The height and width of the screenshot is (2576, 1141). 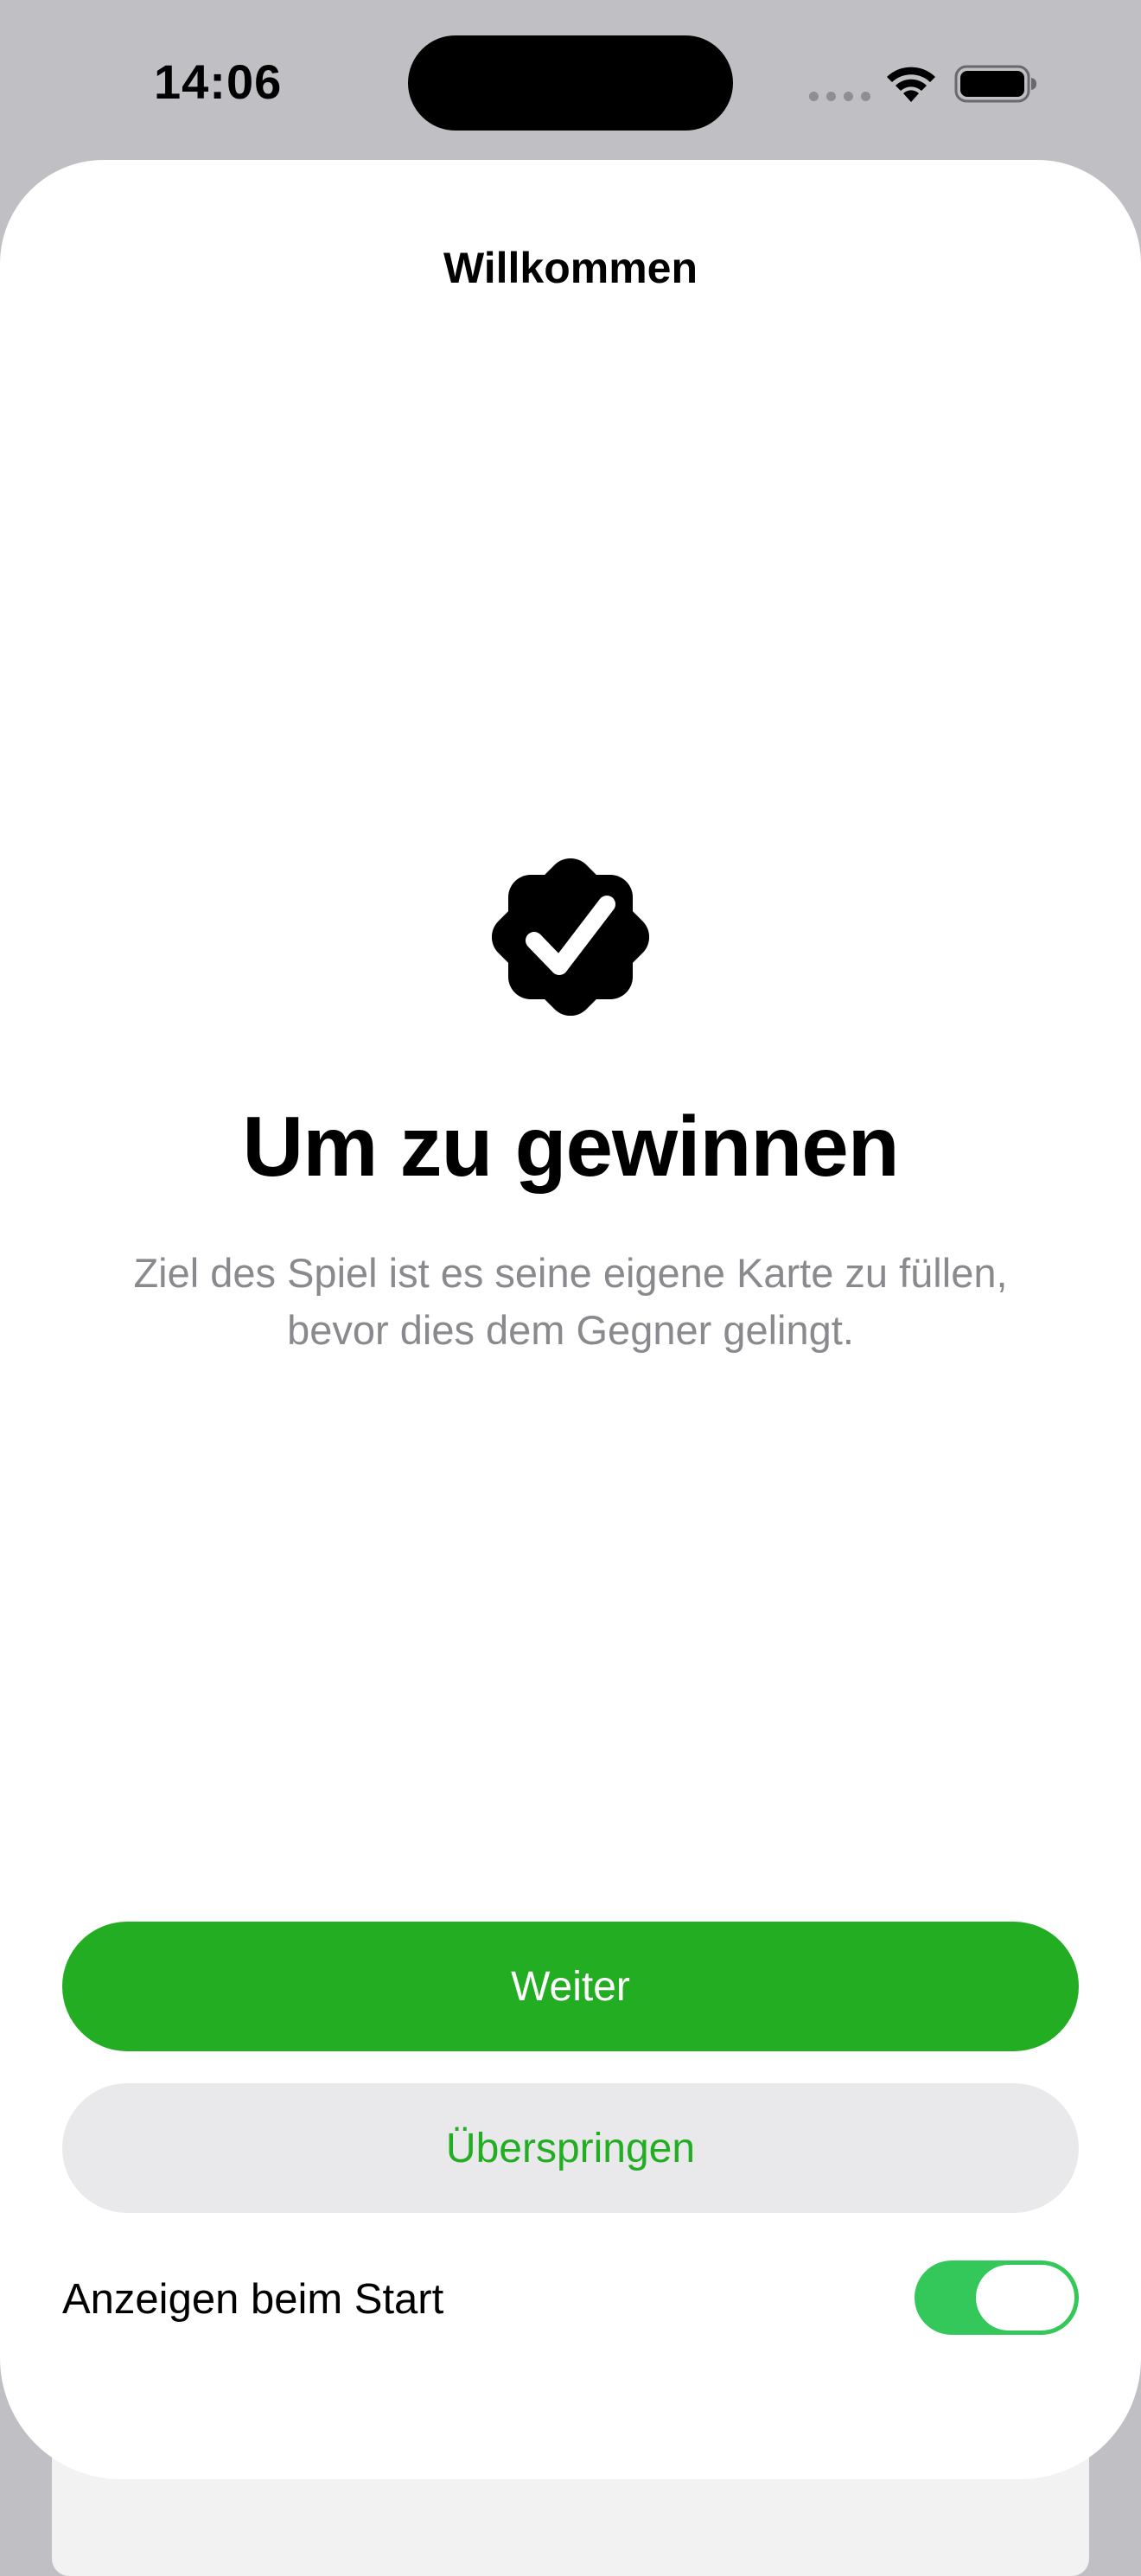 I want to click on status-time: 14:06, so click(x=218, y=81).